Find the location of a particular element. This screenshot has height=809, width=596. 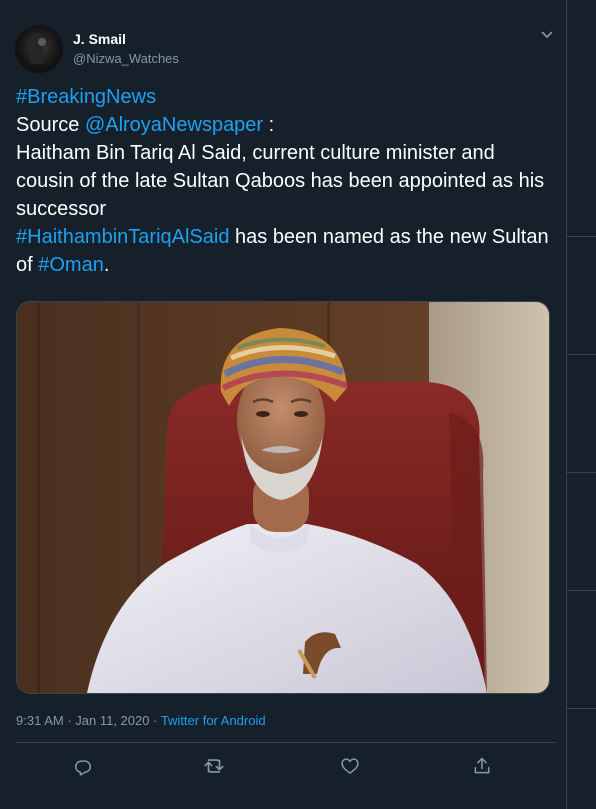

tweet-date: Jan 11, 2020 is located at coordinates (112, 720).